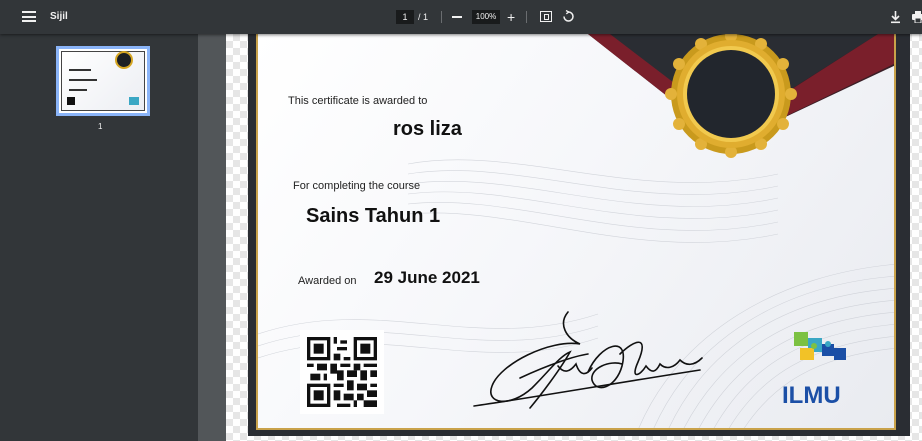 The height and width of the screenshot is (441, 922). I want to click on rotate-icon, so click(568, 16).